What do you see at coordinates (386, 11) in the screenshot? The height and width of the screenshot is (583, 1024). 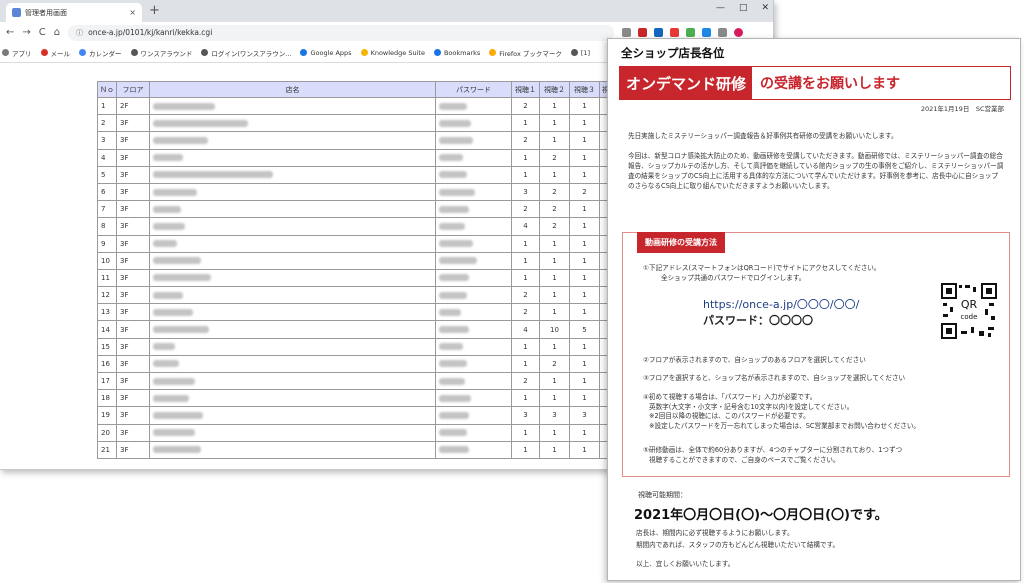 I see `tab-strip: 管理者用画面 × + — □ ✕` at bounding box center [386, 11].